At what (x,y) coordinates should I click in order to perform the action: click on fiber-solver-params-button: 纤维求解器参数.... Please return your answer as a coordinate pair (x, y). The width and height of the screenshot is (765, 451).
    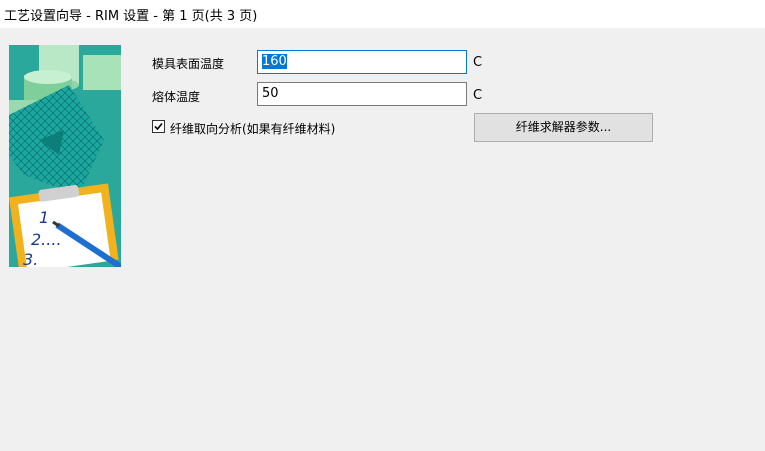
    Looking at the image, I should click on (563, 127).